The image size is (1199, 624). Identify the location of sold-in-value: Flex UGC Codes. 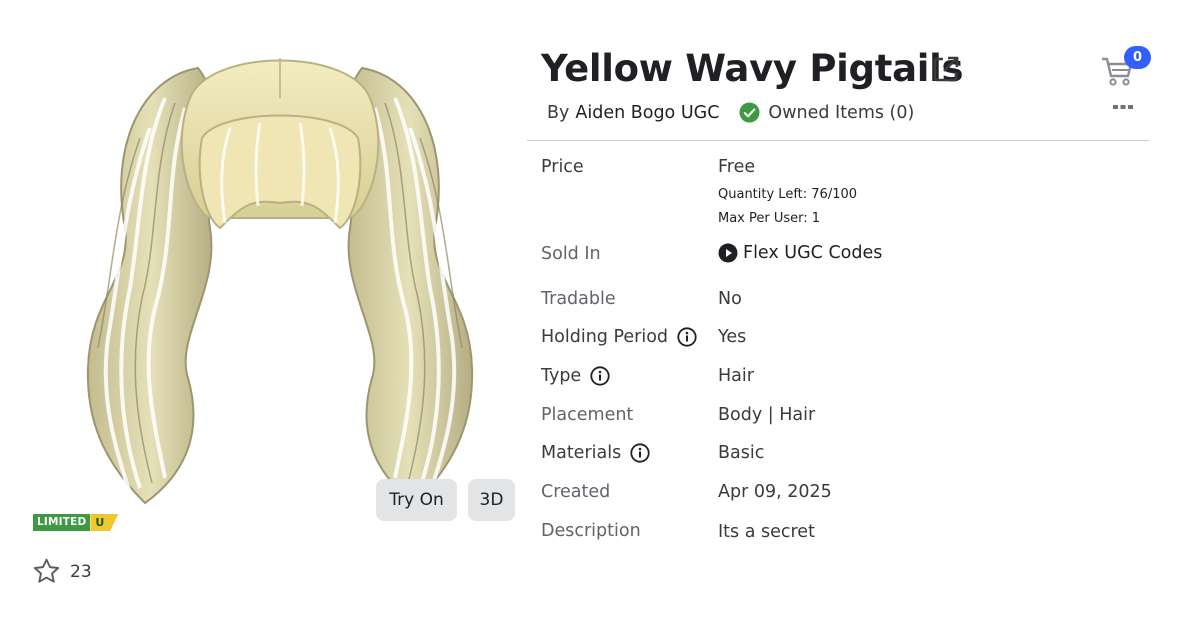
(800, 253).